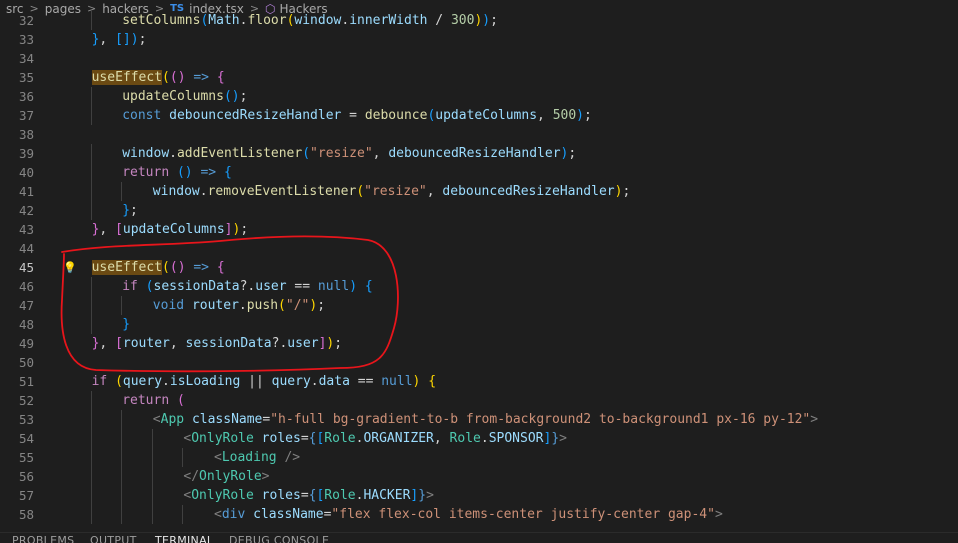 Image resolution: width=958 pixels, height=543 pixels. What do you see at coordinates (70, 267) in the screenshot?
I see `lightbulb-icon: 💡` at bounding box center [70, 267].